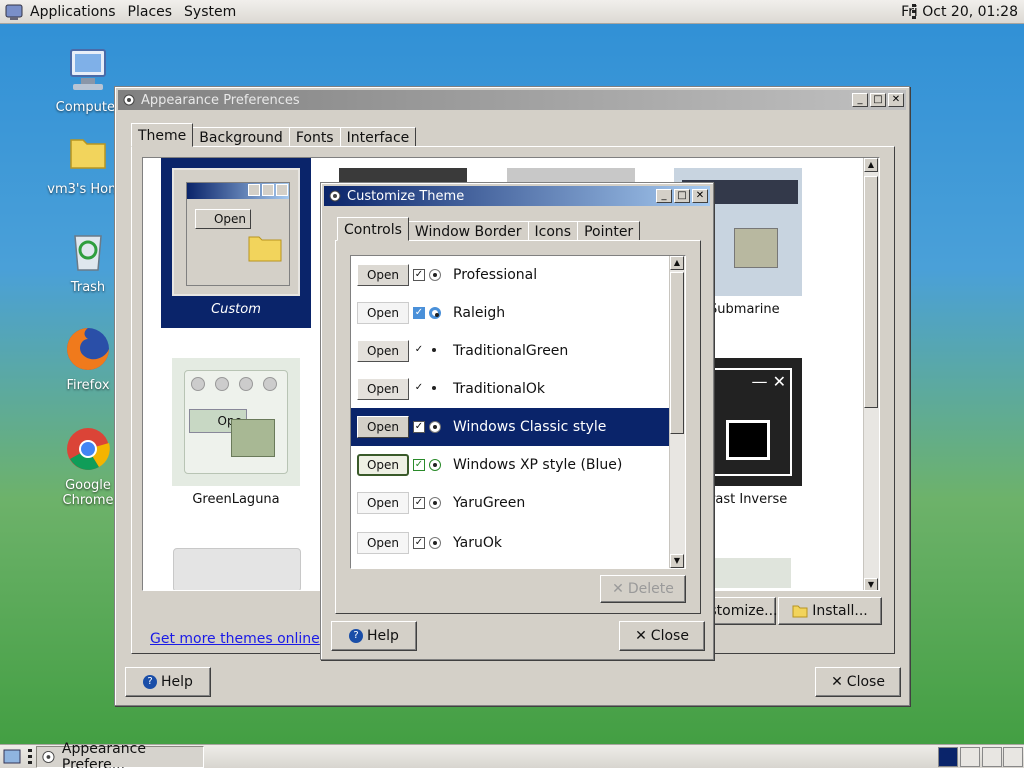  What do you see at coordinates (88, 154) in the screenshot?
I see `folder-icon` at bounding box center [88, 154].